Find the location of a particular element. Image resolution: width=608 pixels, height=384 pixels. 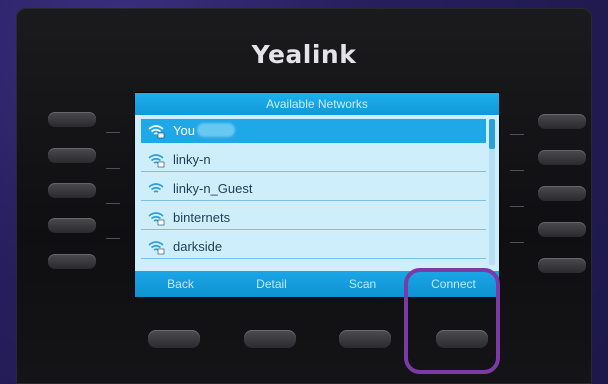

network-ssid: linky-n_Guest is located at coordinates (213, 188).